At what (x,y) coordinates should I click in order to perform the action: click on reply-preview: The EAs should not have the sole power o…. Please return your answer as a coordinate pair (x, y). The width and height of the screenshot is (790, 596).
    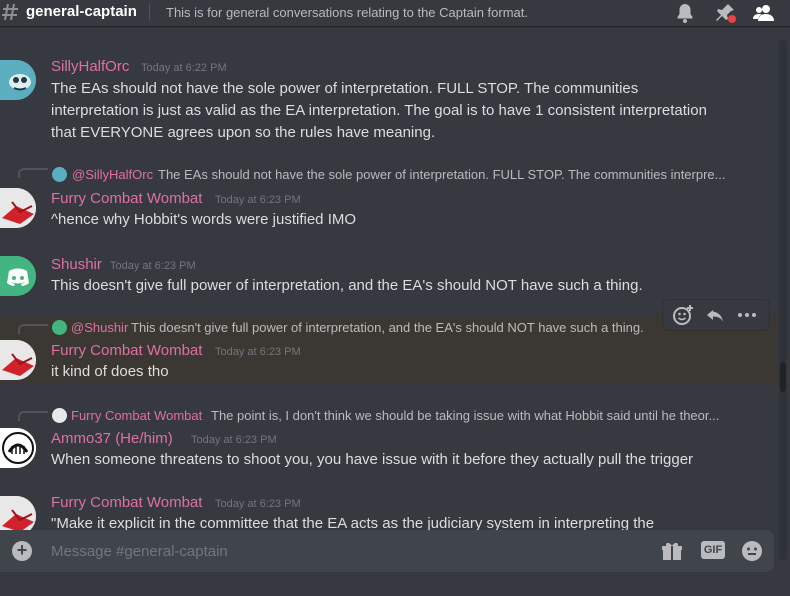
    Looking at the image, I should click on (442, 174).